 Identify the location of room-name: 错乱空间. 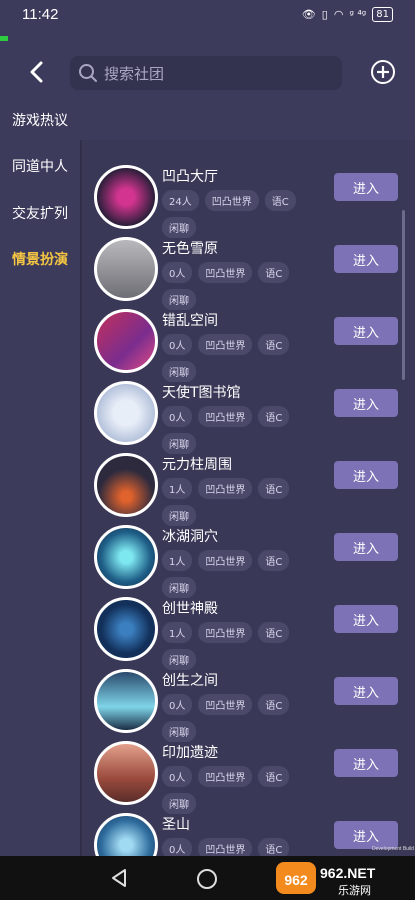
(190, 321).